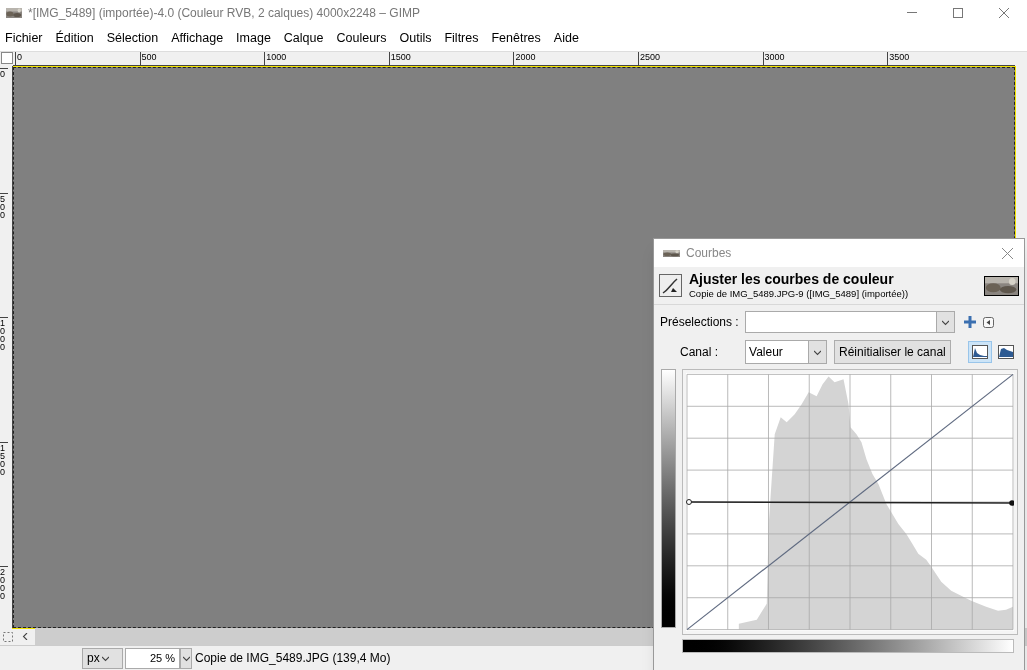  I want to click on channel-label: Canal :, so click(699, 352).